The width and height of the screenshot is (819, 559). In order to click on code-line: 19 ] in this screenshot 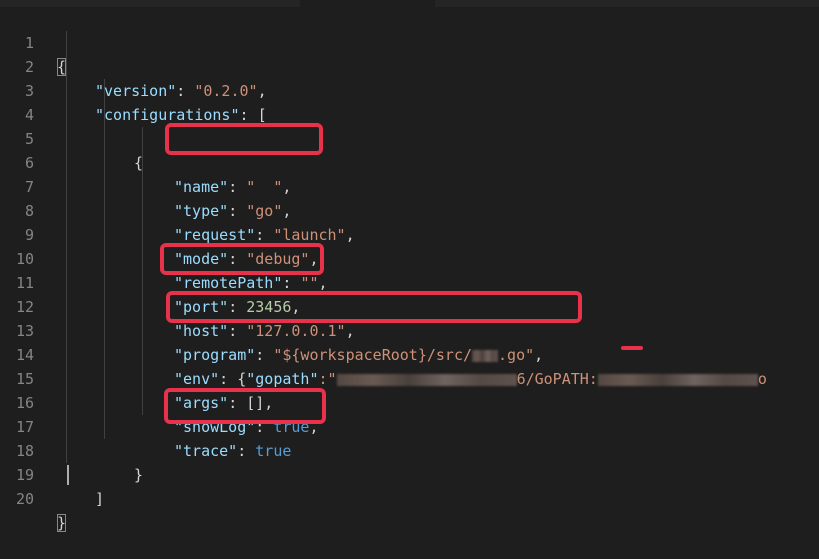, I will do `click(409, 473)`.